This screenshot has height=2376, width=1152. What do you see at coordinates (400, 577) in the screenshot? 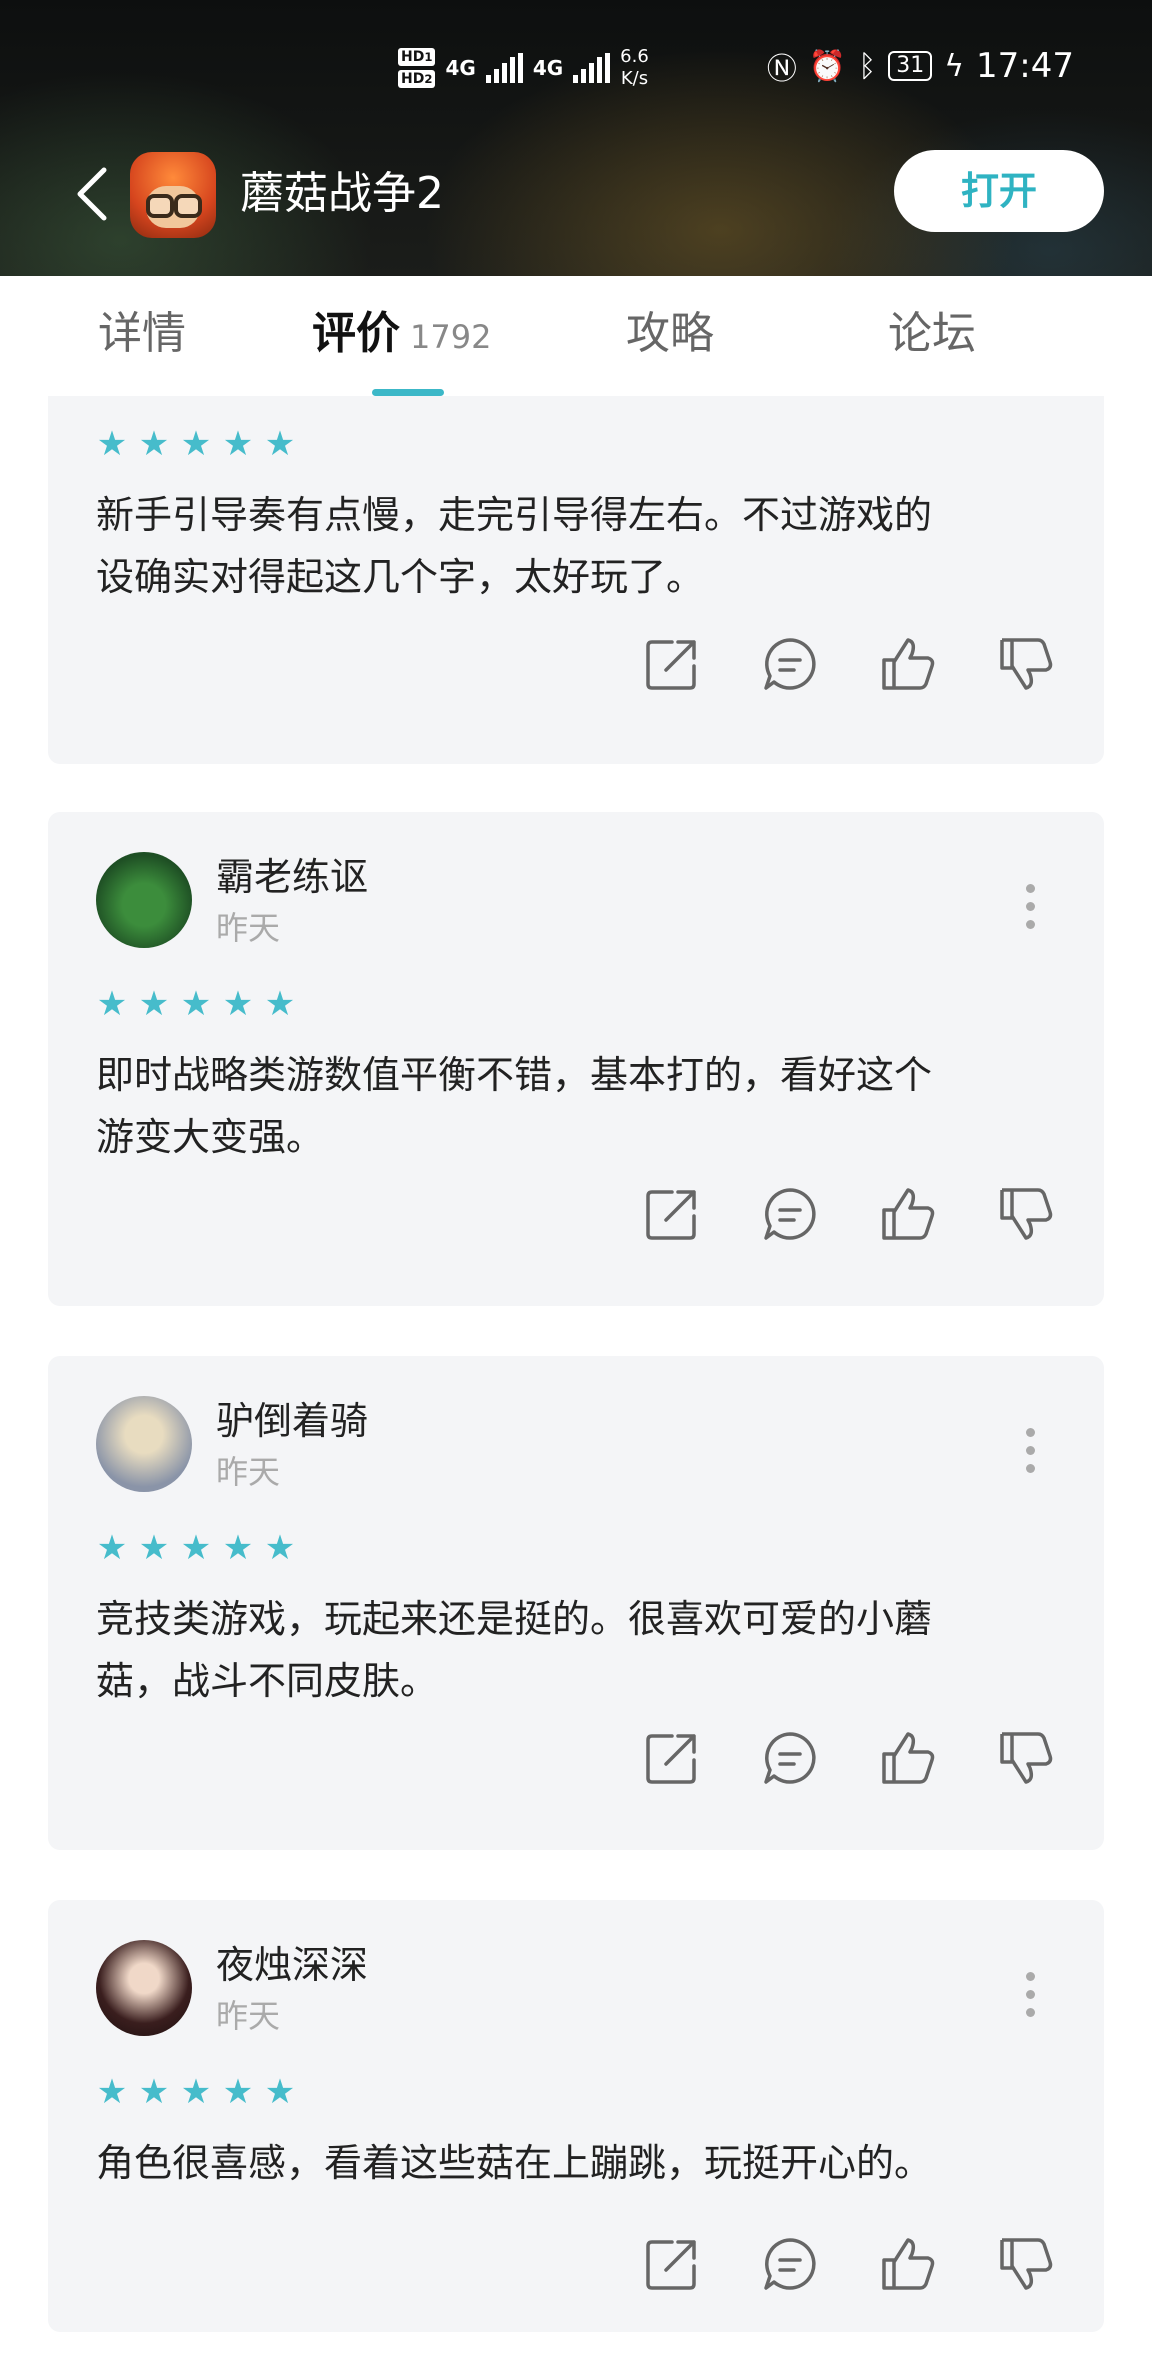
I see `review-text-line: 设确实对得起这几个字，太好玩了。` at bounding box center [400, 577].